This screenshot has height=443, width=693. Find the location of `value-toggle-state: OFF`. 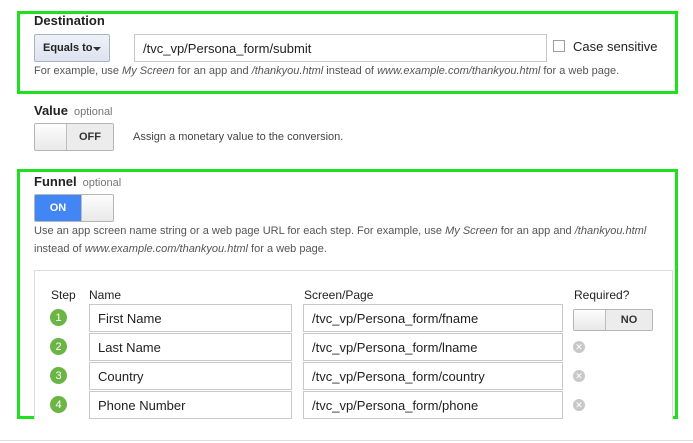

value-toggle-state: OFF is located at coordinates (90, 137).